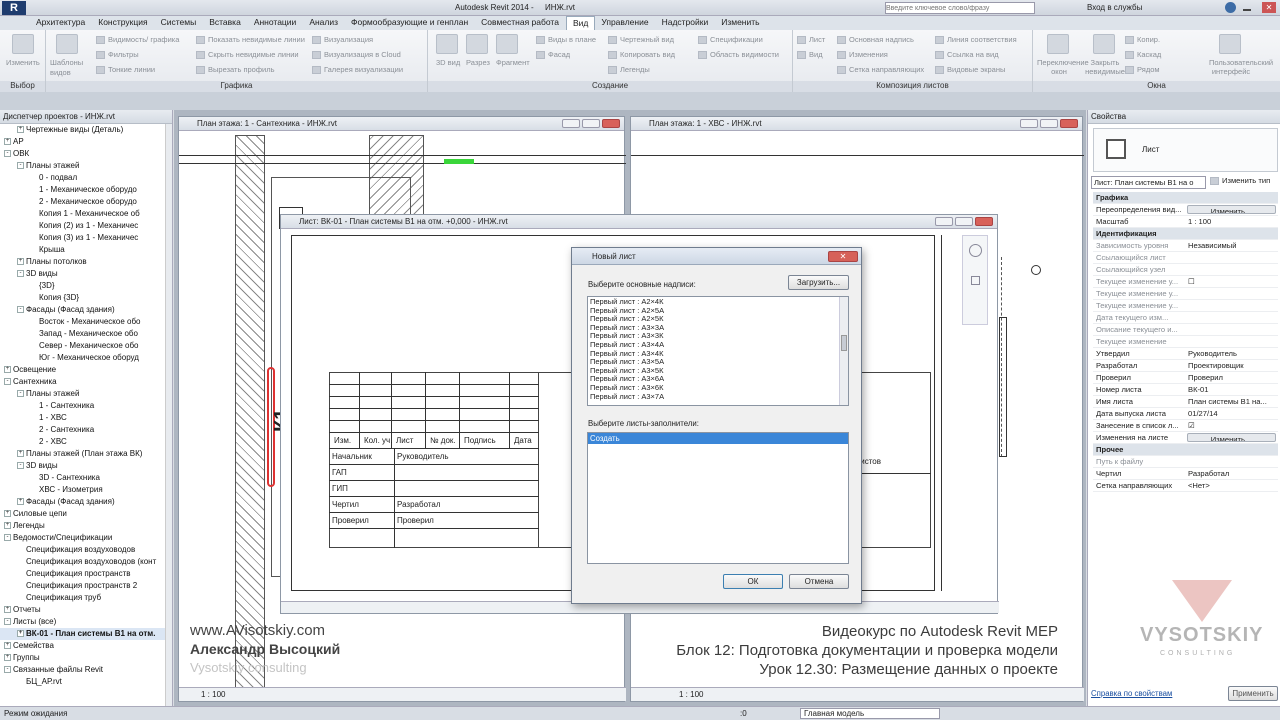  Describe the element at coordinates (250, 40) in the screenshot. I see `graphics-item-3: Показать невидимые линии` at that location.